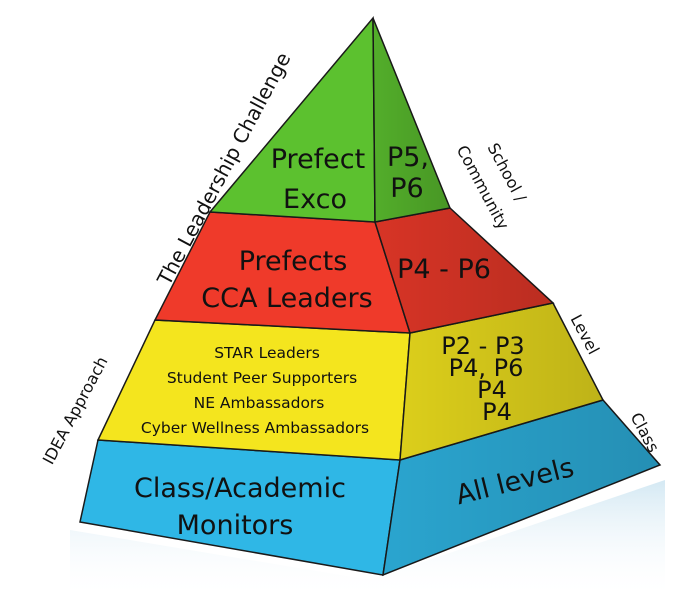 This screenshot has width=695, height=602. I want to click on third-left-line-2: Student Peer Supporters, so click(262, 378).